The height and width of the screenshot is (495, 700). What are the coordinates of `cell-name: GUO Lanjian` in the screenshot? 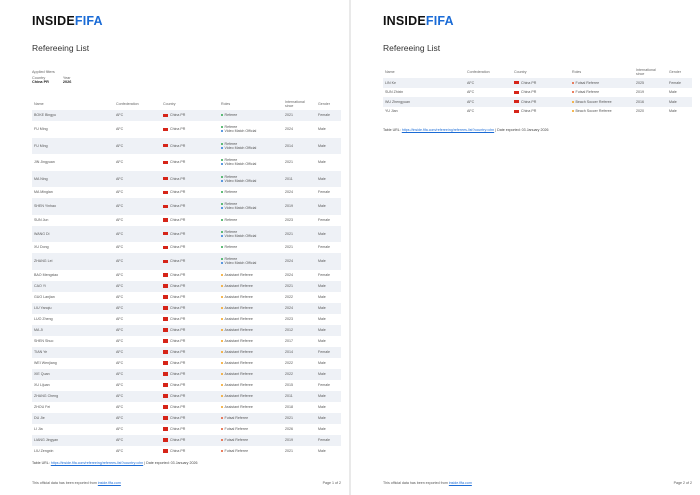 It's located at (44, 296).